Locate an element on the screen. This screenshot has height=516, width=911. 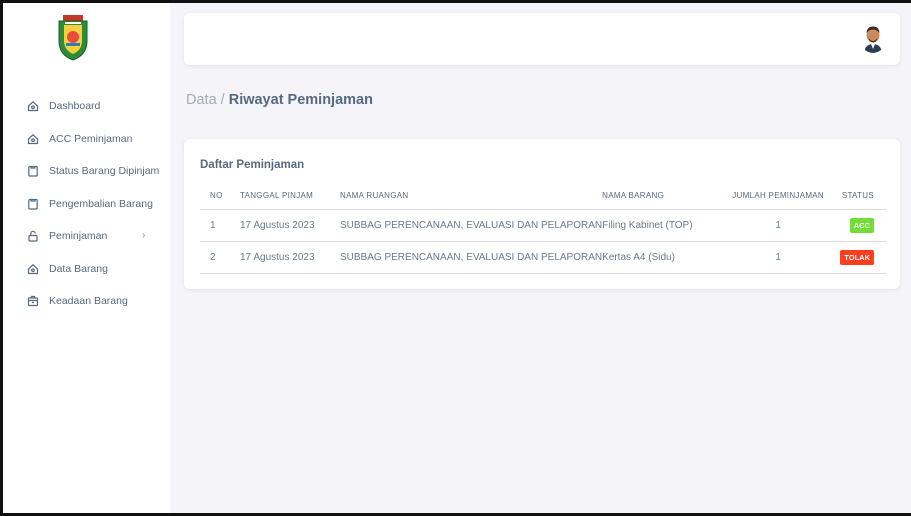
sidebar-item-label: ACC Peminjaman is located at coordinates (91, 138).